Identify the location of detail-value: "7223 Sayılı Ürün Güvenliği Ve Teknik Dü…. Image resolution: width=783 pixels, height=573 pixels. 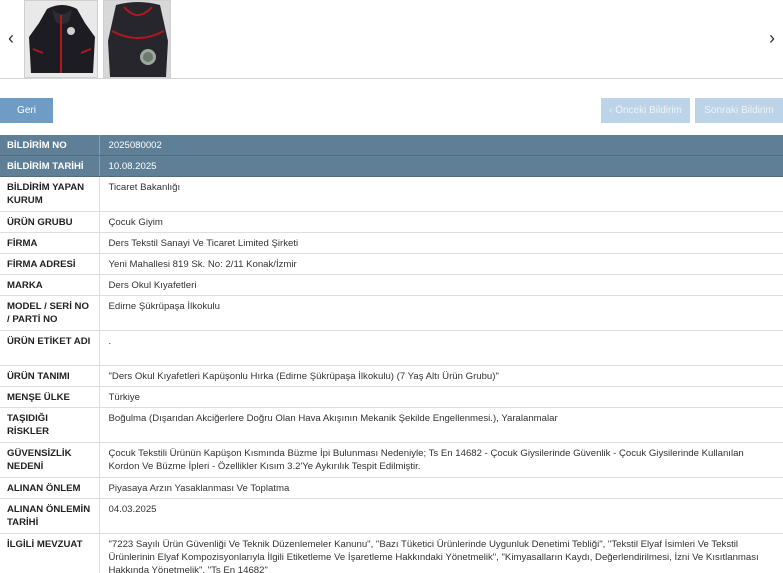
(441, 553).